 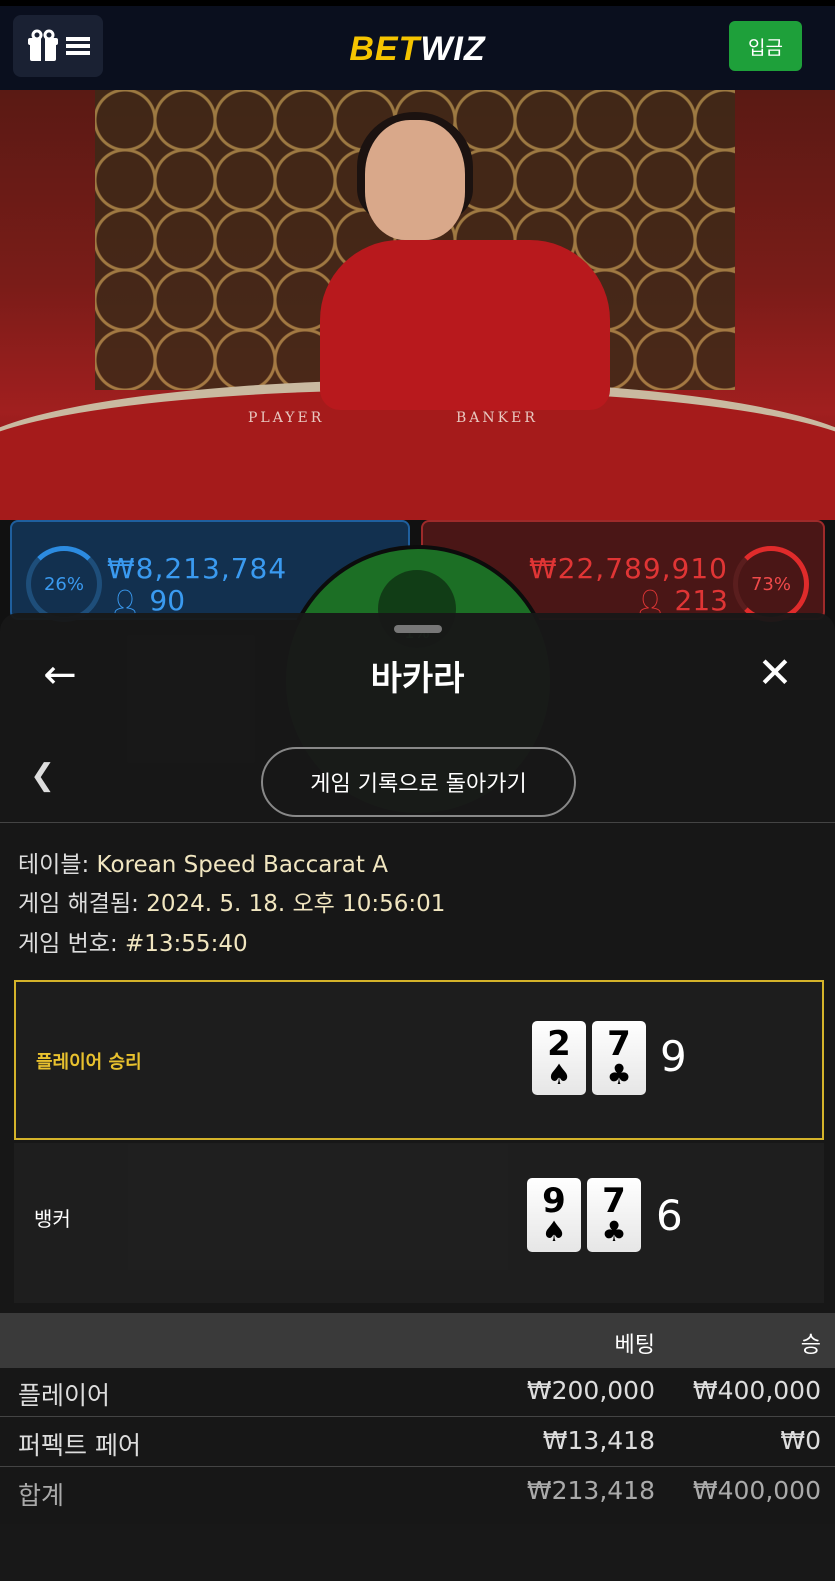 What do you see at coordinates (598, 1440) in the screenshot?
I see `bet-stake: ₩13,418` at bounding box center [598, 1440].